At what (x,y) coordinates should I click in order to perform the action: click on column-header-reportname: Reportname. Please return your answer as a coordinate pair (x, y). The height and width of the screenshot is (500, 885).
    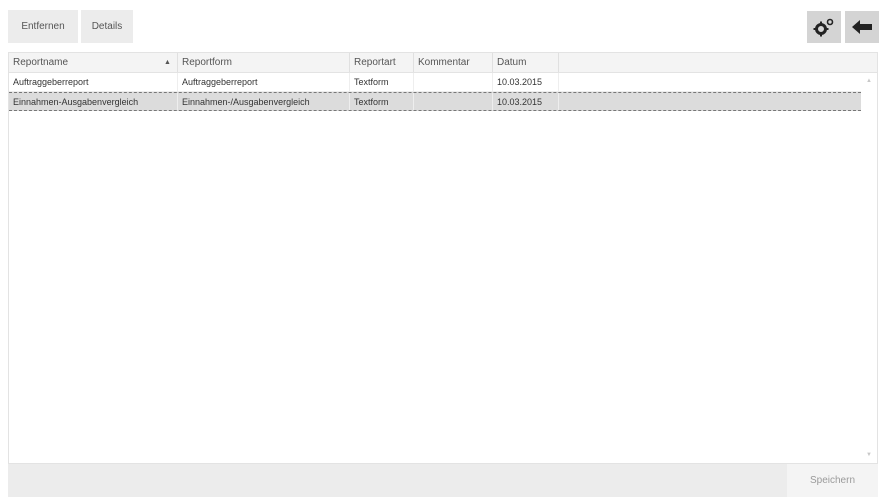
    Looking at the image, I should click on (93, 62).